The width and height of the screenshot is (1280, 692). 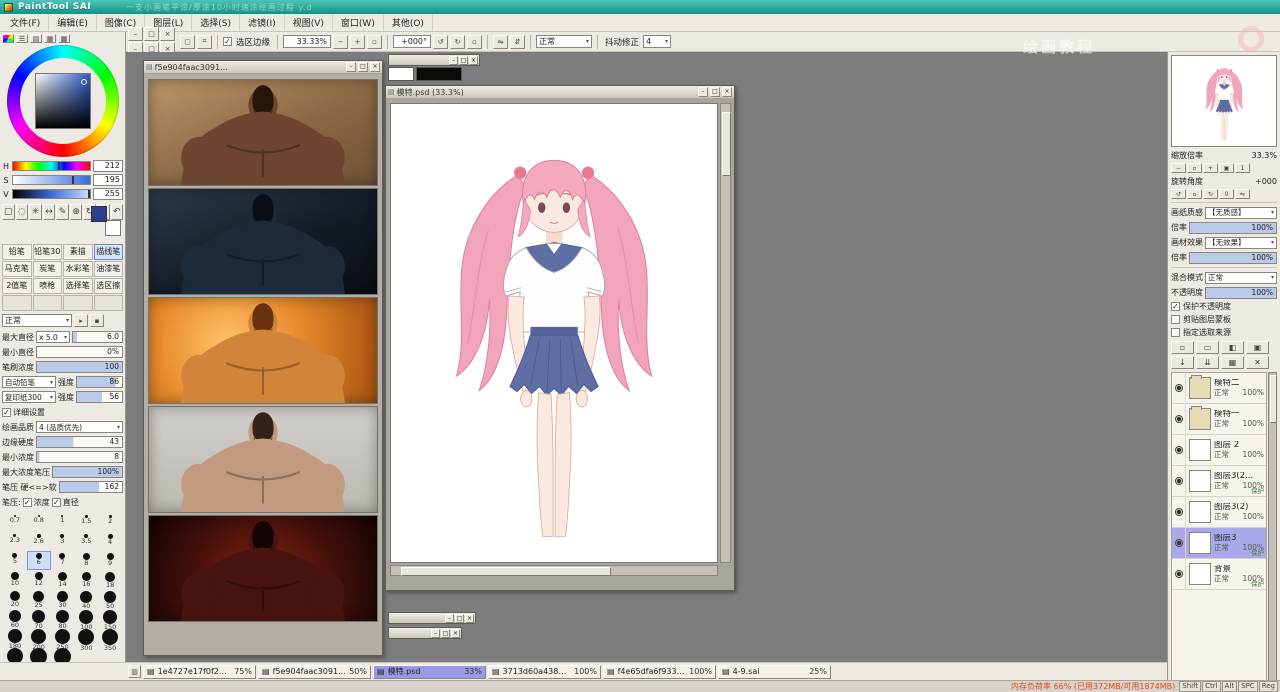 What do you see at coordinates (108, 286) in the screenshot?
I see `brush-tool-button: 选区擦` at bounding box center [108, 286].